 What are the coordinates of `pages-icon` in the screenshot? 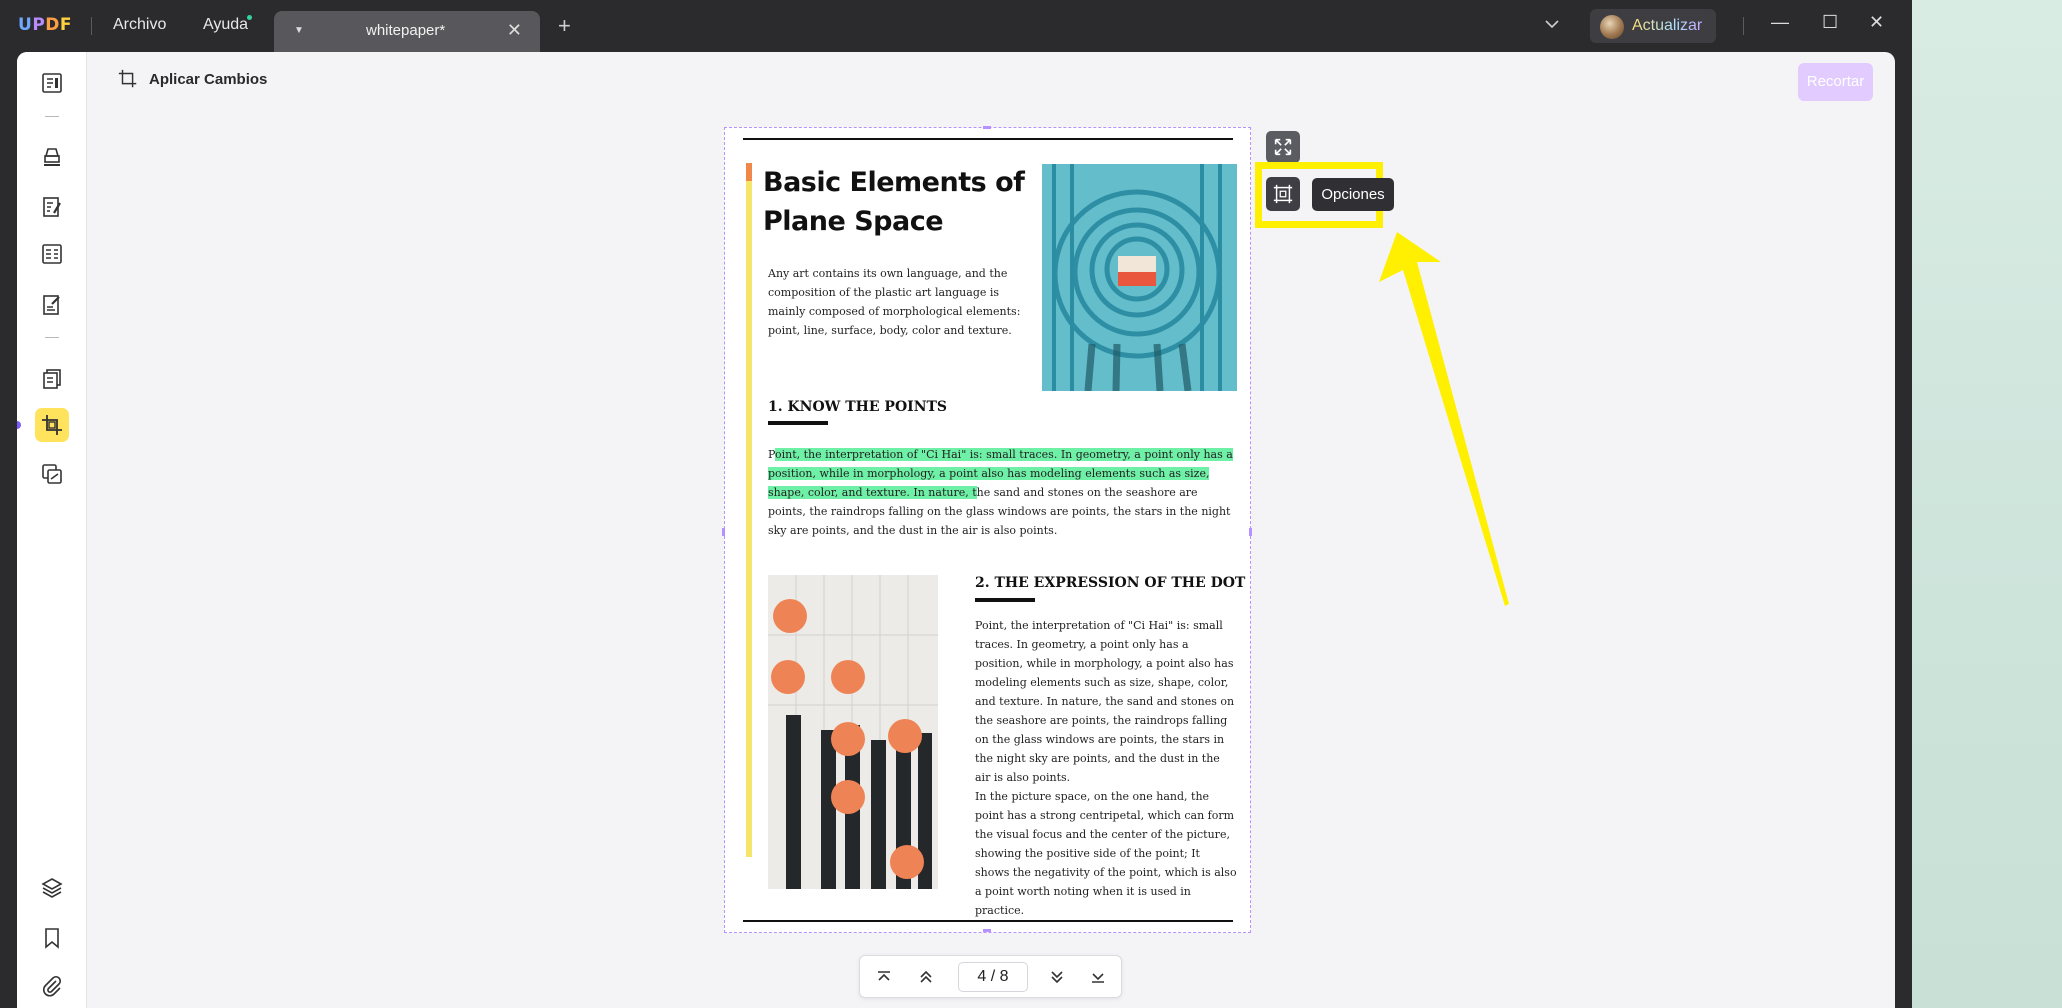 It's located at (52, 379).